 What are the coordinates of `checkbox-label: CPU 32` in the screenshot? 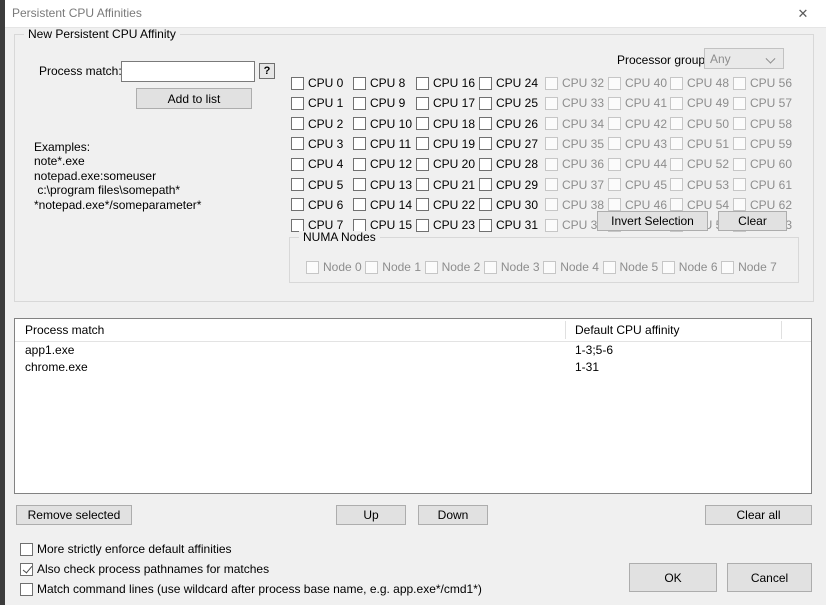 It's located at (583, 83).